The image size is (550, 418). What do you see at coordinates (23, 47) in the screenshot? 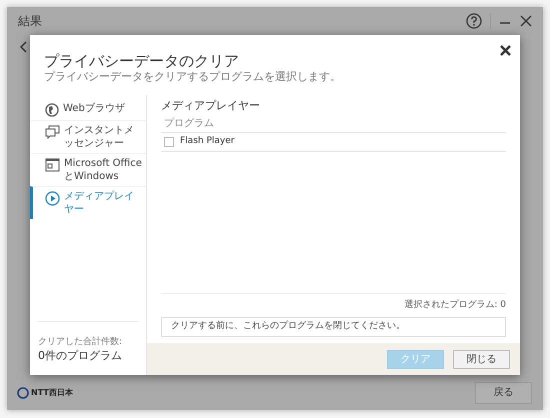
I see `back-chevron-icon` at bounding box center [23, 47].